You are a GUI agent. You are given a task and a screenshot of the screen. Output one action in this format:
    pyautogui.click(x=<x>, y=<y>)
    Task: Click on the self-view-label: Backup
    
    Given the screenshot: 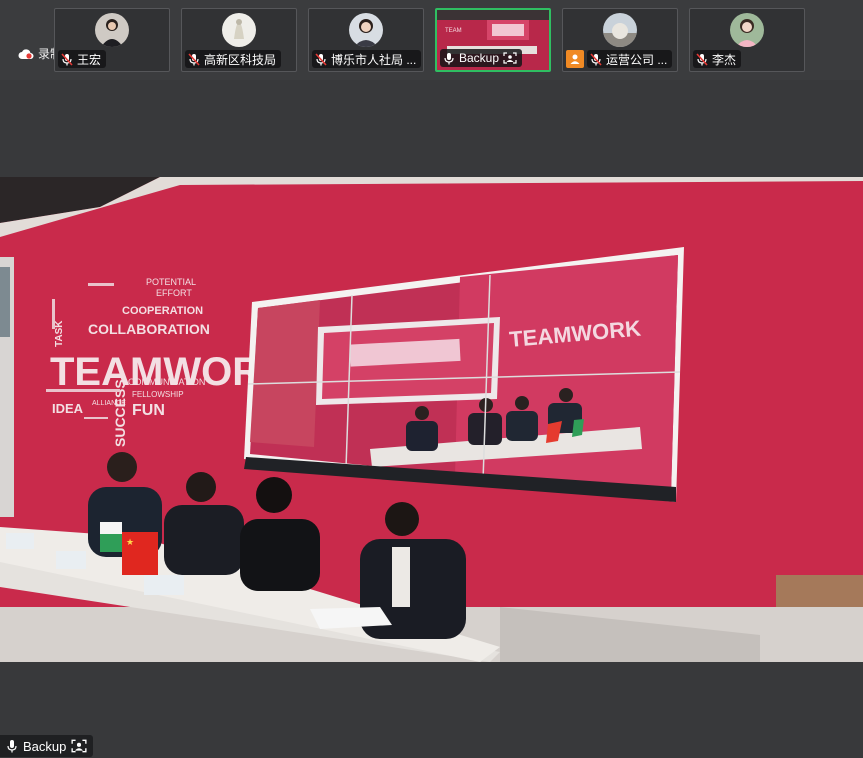 What is the action you would take?
    pyautogui.click(x=47, y=746)
    